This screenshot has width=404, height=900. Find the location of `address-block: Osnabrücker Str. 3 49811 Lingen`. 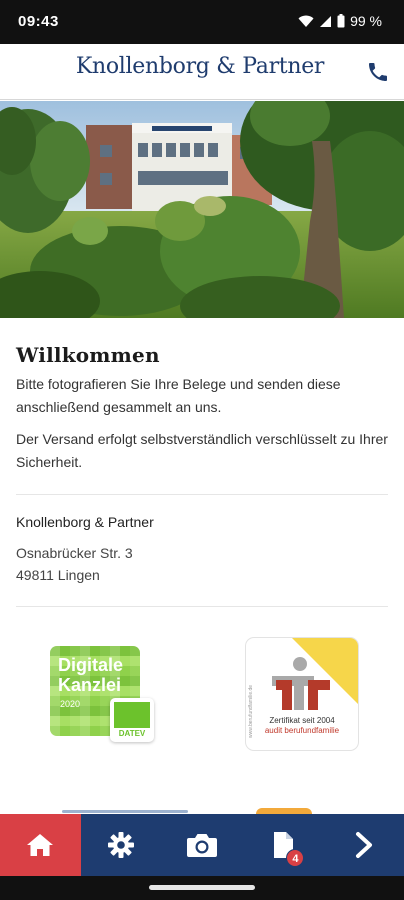

address-block: Osnabrücker Str. 3 49811 Lingen is located at coordinates (202, 564).